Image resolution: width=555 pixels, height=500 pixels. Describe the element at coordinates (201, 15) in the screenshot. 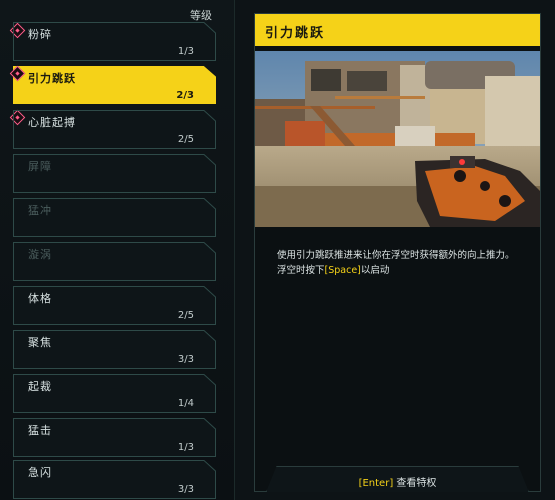

I see `level-column-header: 等级` at that location.